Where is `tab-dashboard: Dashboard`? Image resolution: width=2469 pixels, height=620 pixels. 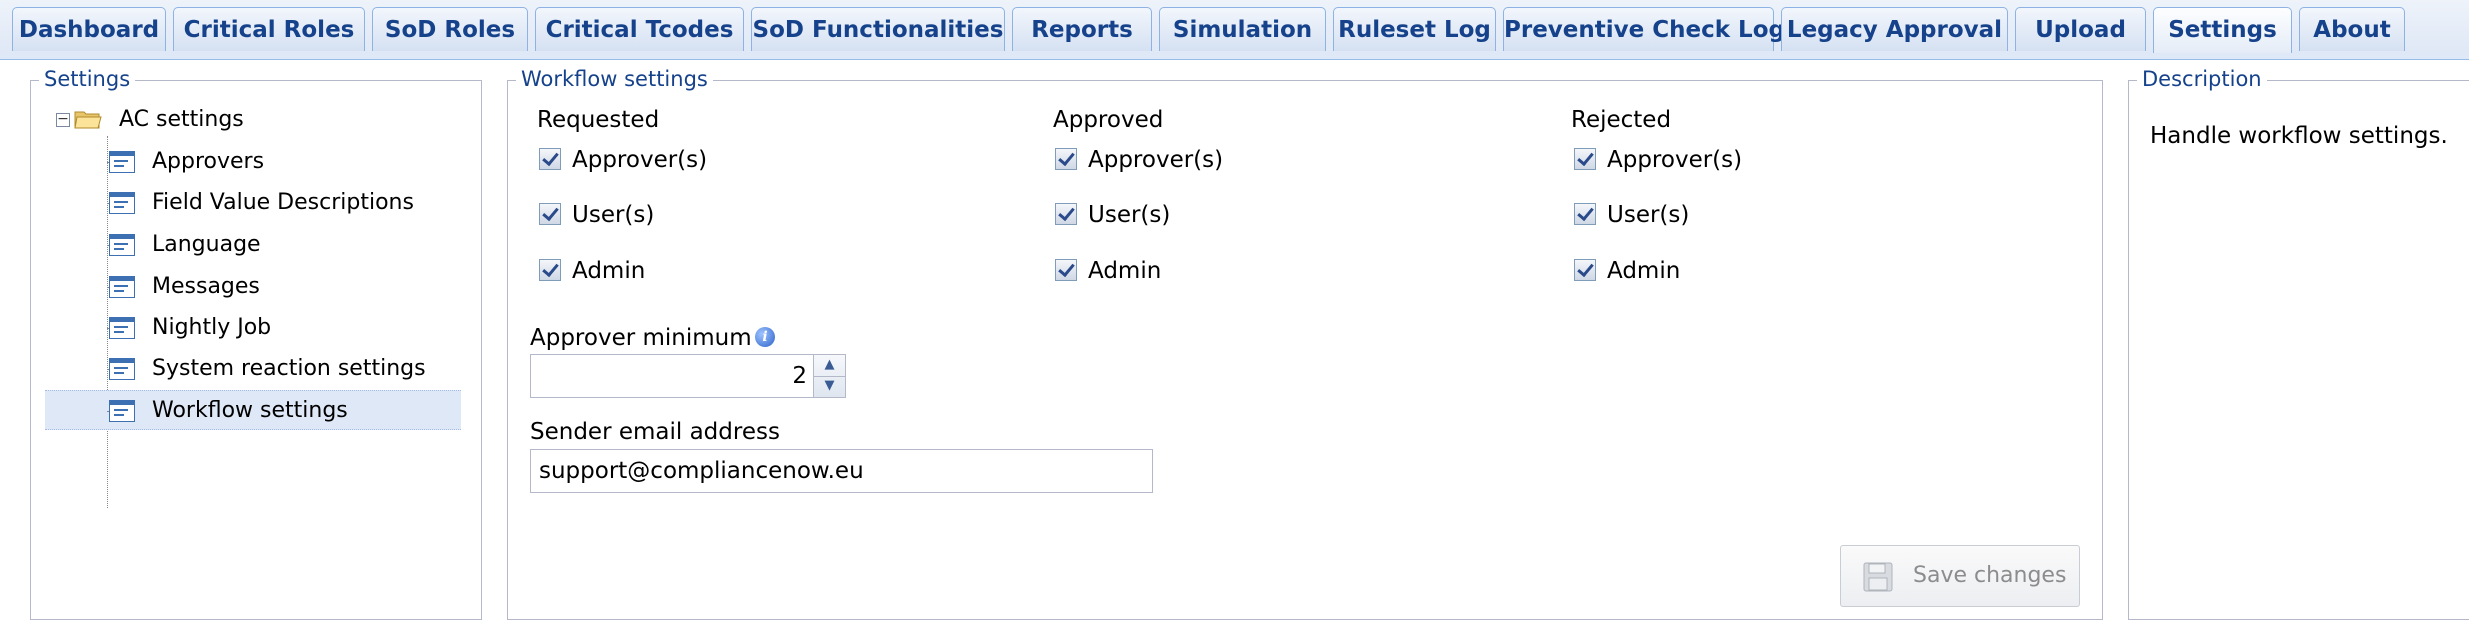 tab-dashboard: Dashboard is located at coordinates (89, 29).